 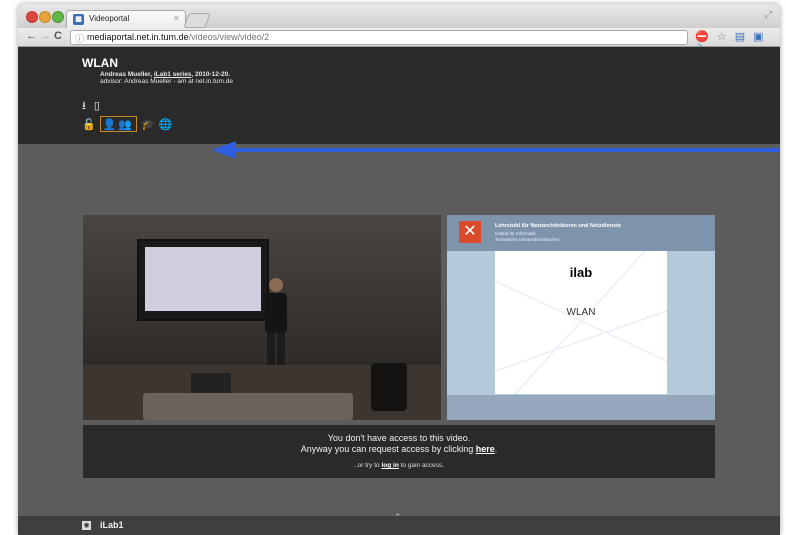 What do you see at coordinates (389, 387) in the screenshot?
I see `chair` at bounding box center [389, 387].